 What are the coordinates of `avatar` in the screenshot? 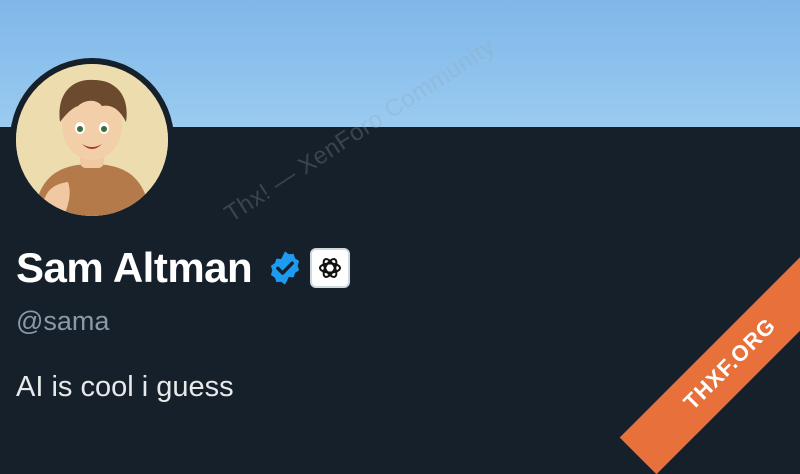 It's located at (92, 140).